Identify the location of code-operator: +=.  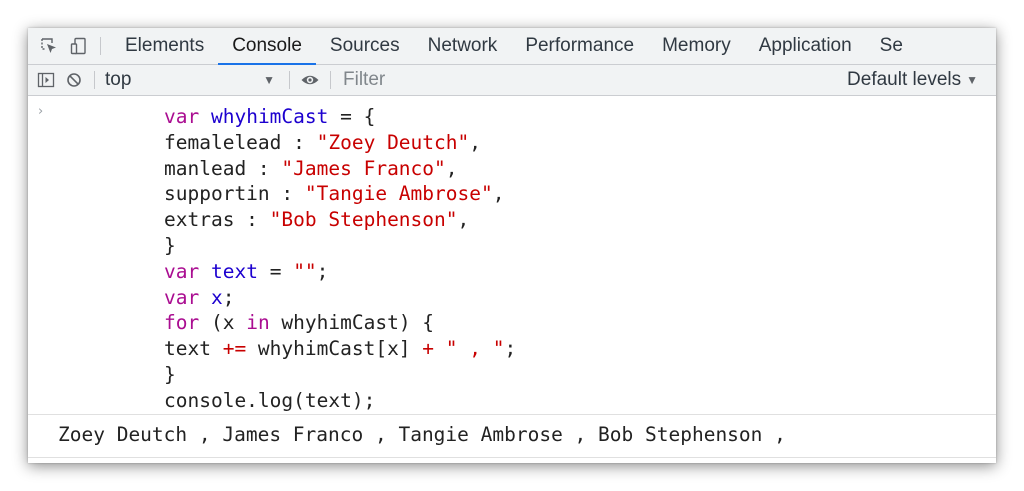
(234, 349).